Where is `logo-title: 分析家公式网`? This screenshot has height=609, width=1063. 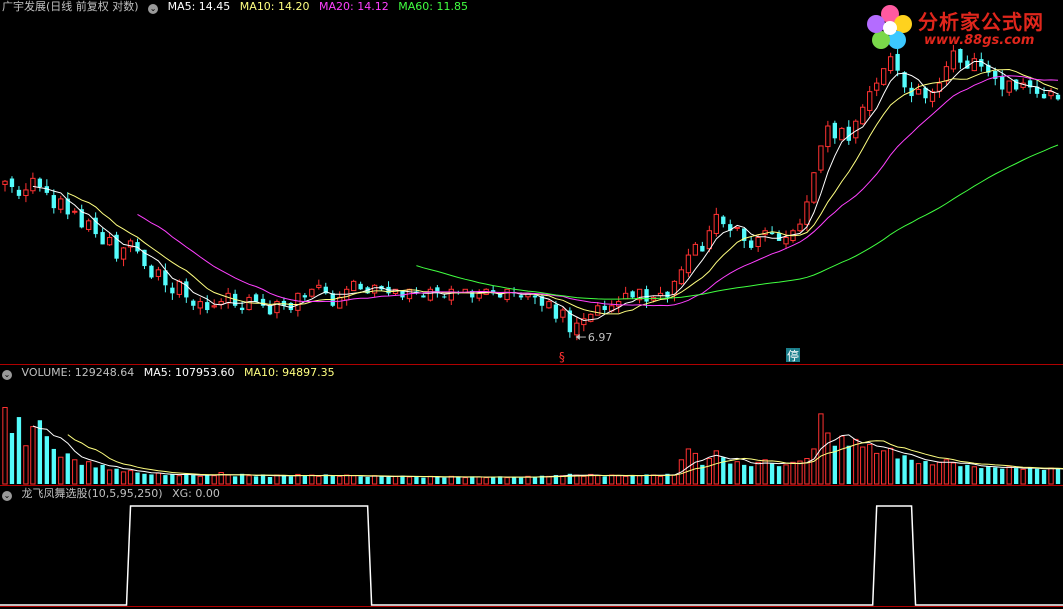
logo-title: 分析家公式网 is located at coordinates (981, 22).